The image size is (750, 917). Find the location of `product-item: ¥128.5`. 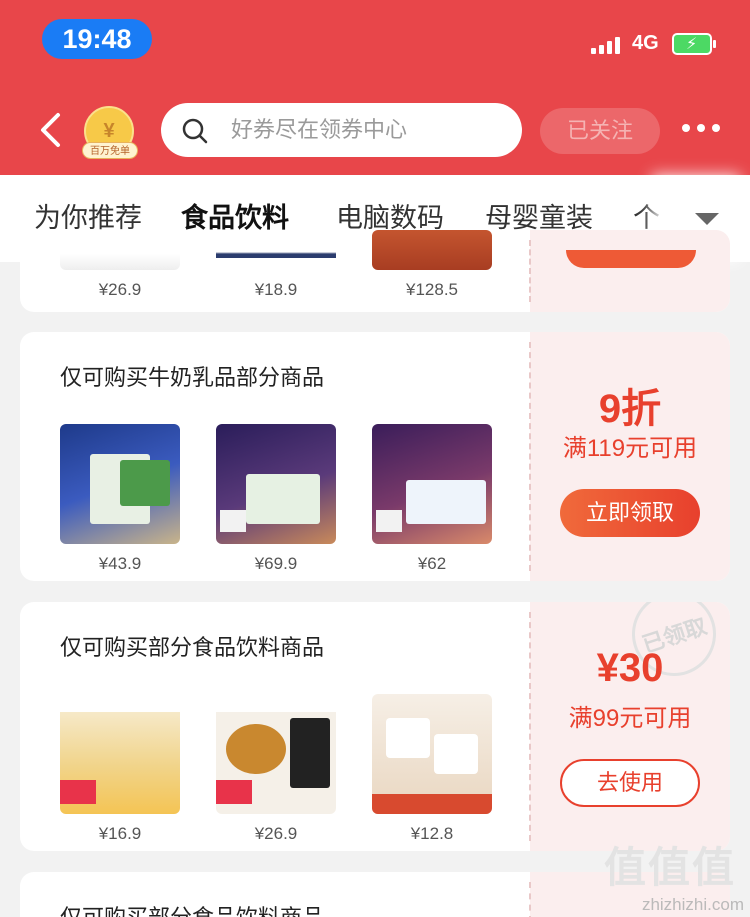

product-item: ¥128.5 is located at coordinates (432, 265).